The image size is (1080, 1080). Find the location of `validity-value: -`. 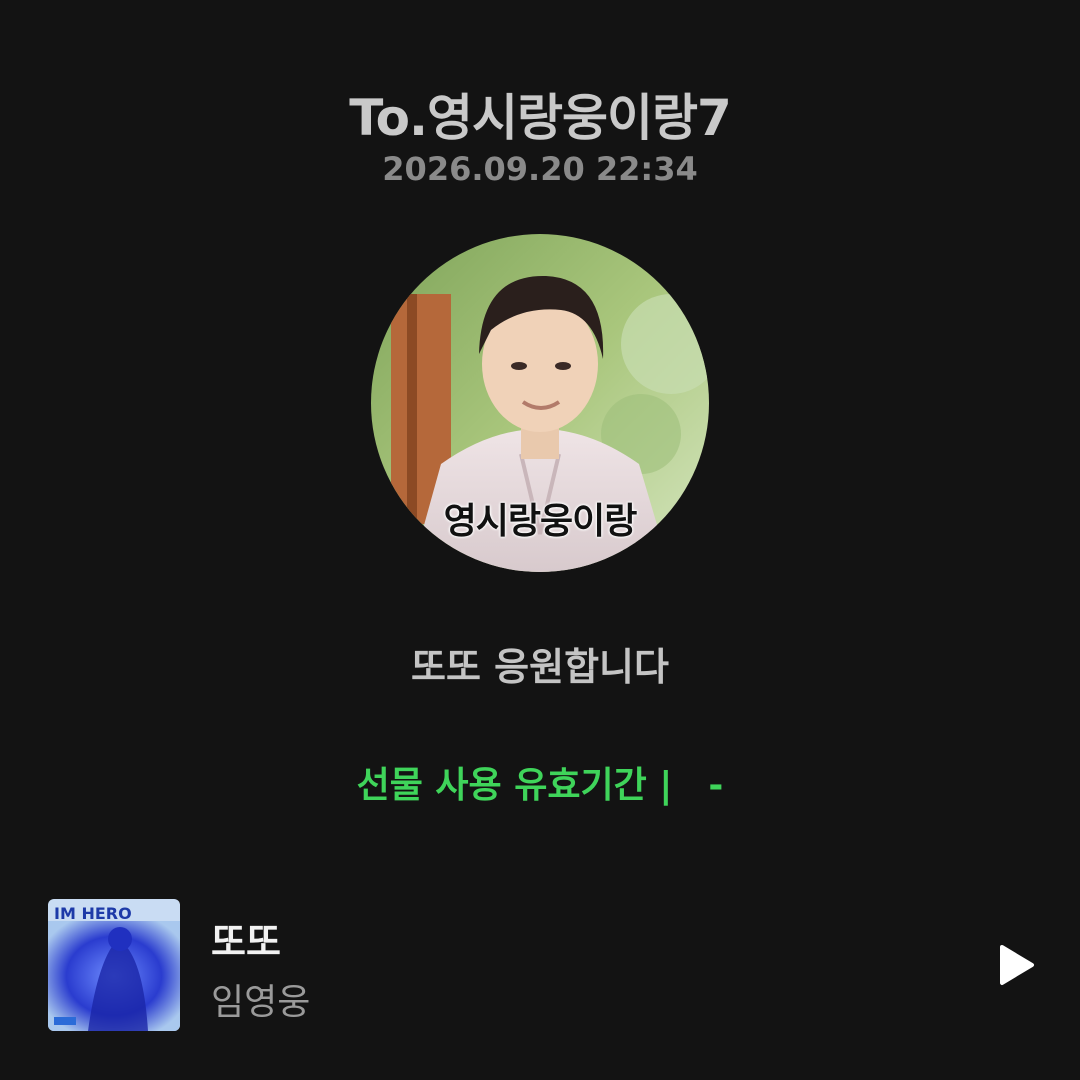

validity-value: - is located at coordinates (716, 785).